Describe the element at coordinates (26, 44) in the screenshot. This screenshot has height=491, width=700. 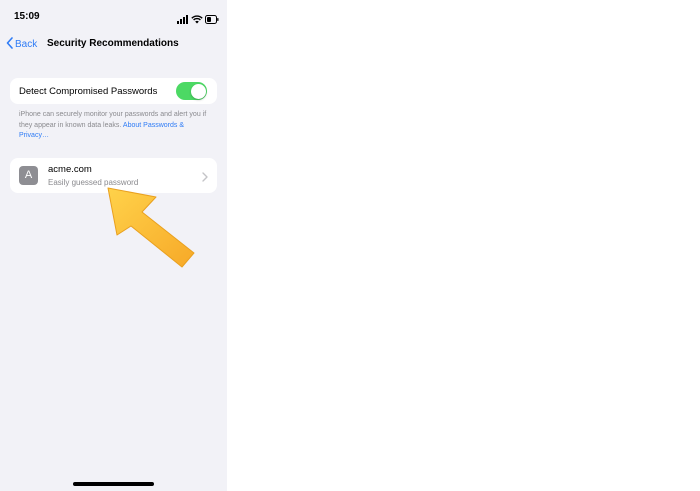
I see `back-label: Back` at that location.